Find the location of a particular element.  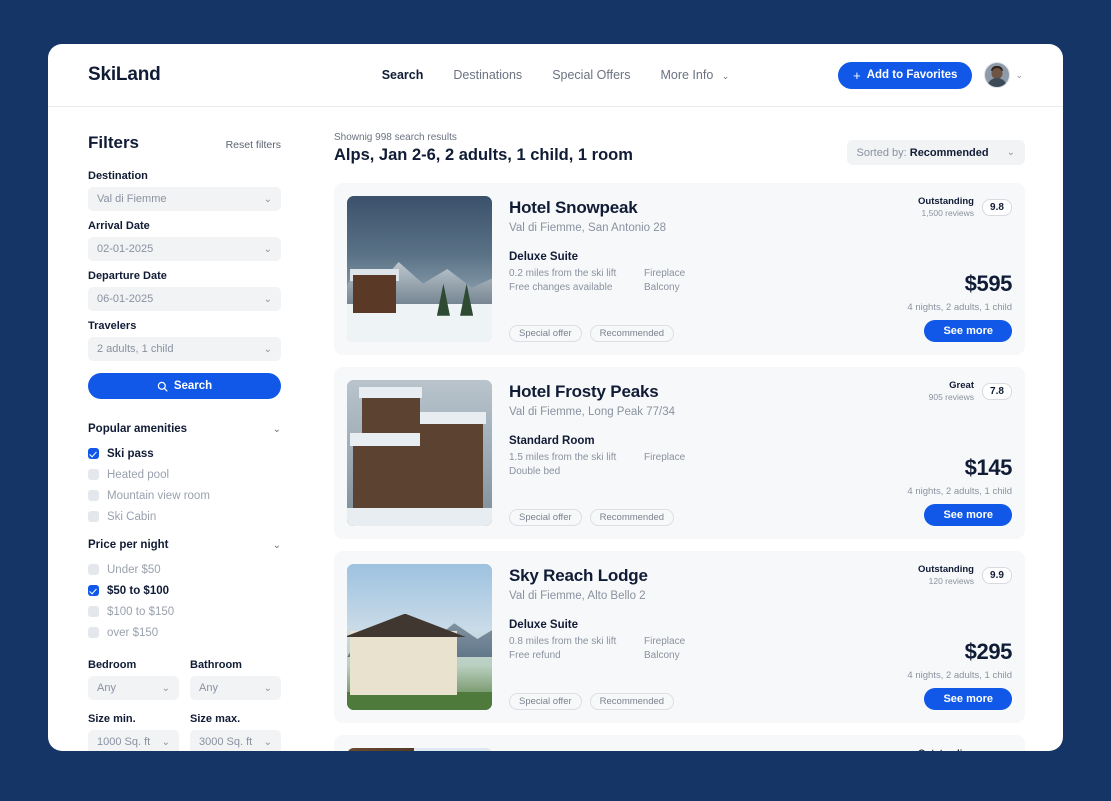

room-size-row-1: Bedroom Any ⌄ Bathroom Any ⌄ is located at coordinates (184, 684).